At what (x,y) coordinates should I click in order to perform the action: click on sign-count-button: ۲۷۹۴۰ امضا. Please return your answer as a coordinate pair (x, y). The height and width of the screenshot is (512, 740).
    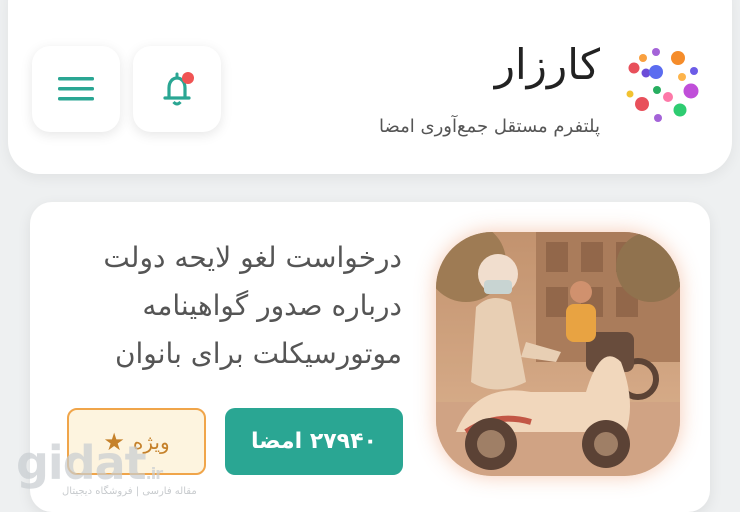
    Looking at the image, I should click on (314, 441).